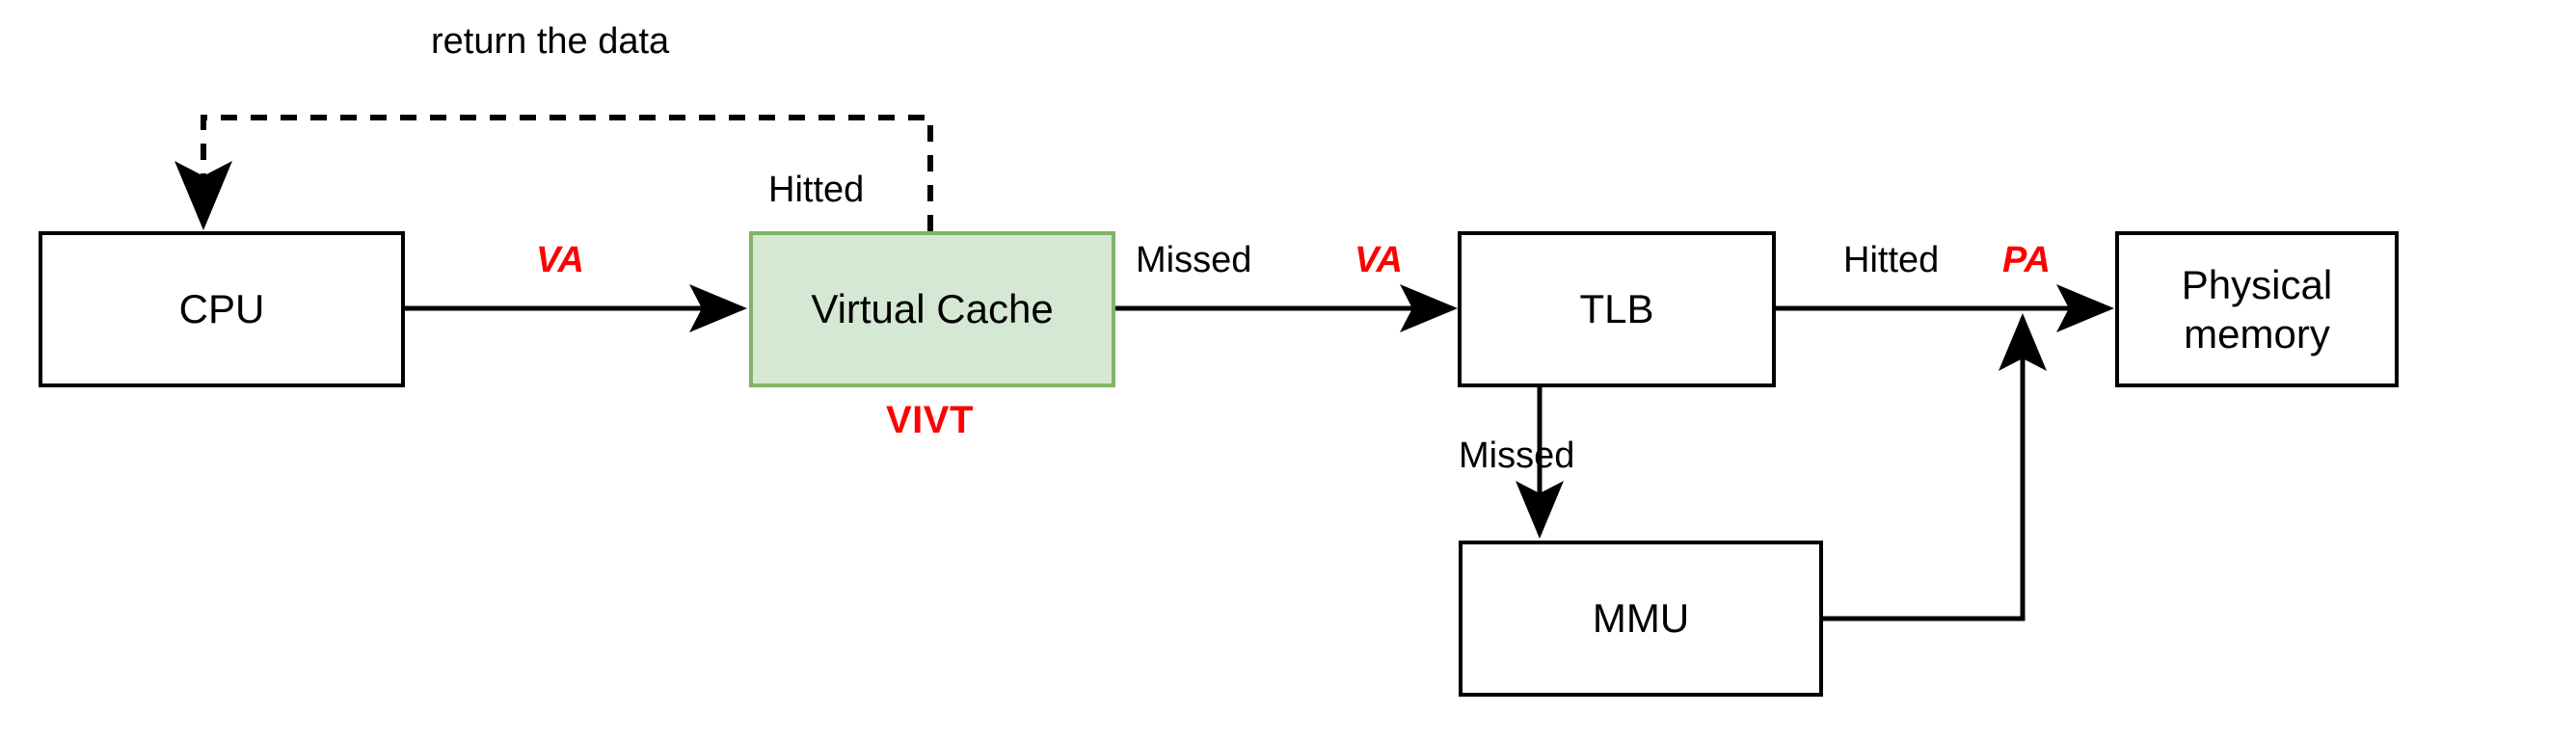 This screenshot has width=2576, height=740. I want to click on edge-label-missed-tlb: Missed, so click(1517, 456).